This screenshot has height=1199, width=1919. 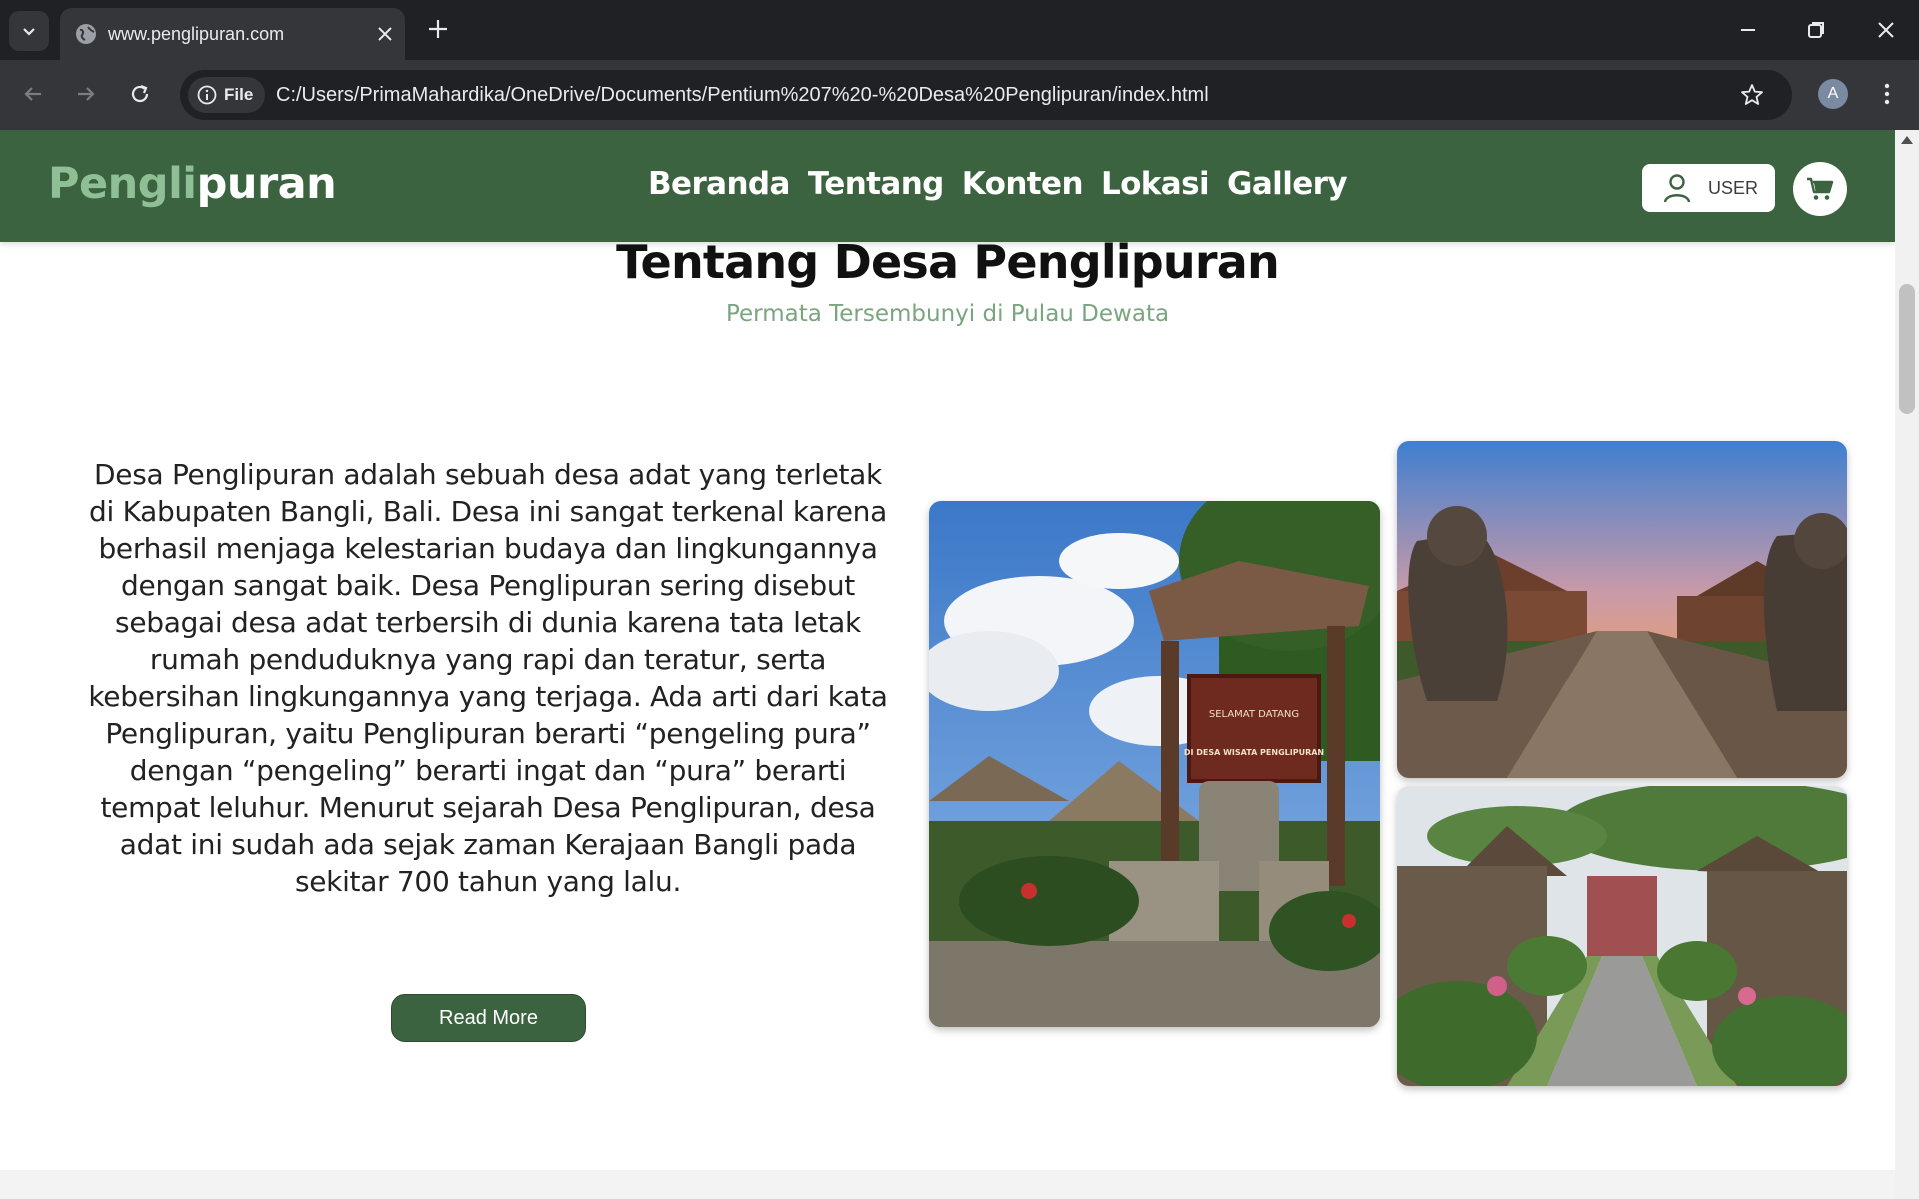 What do you see at coordinates (959, 30) in the screenshot?
I see `browser-tab-strip: www.penglipuran.com` at bounding box center [959, 30].